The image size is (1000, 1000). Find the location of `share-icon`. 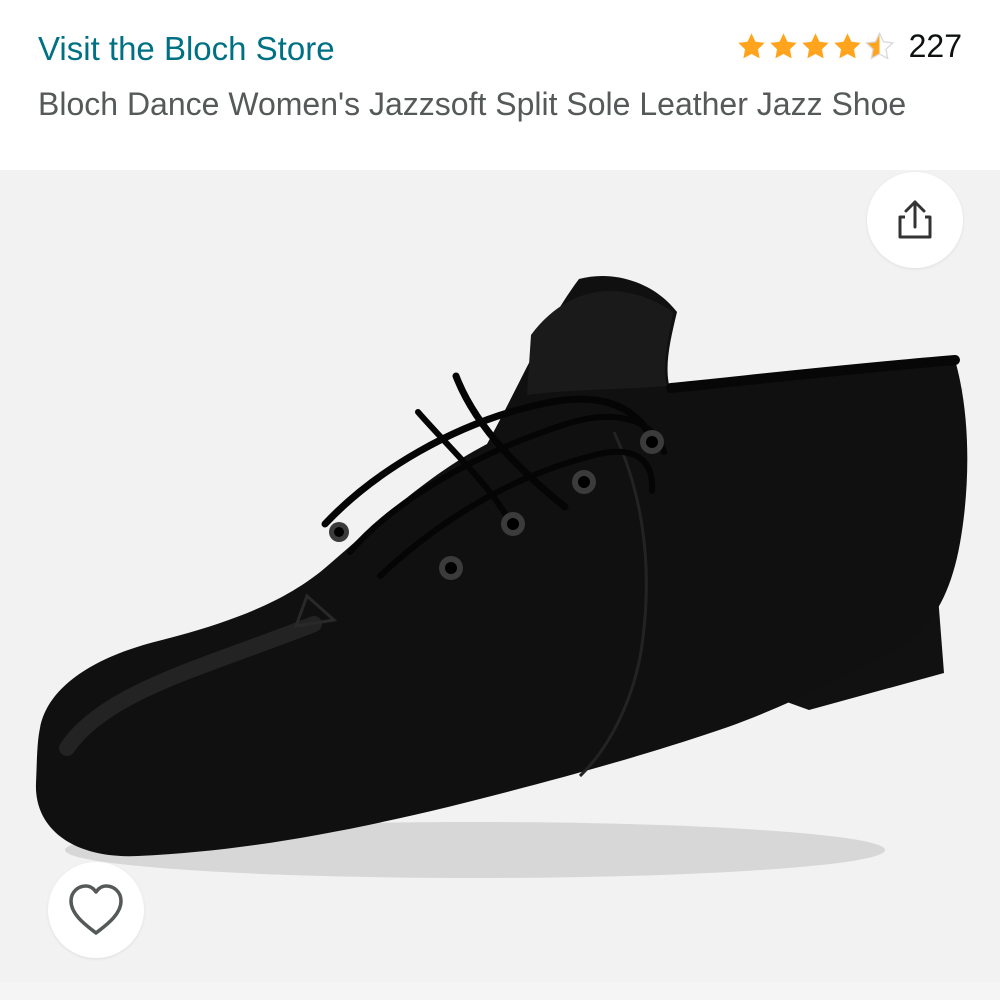

share-icon is located at coordinates (915, 219).